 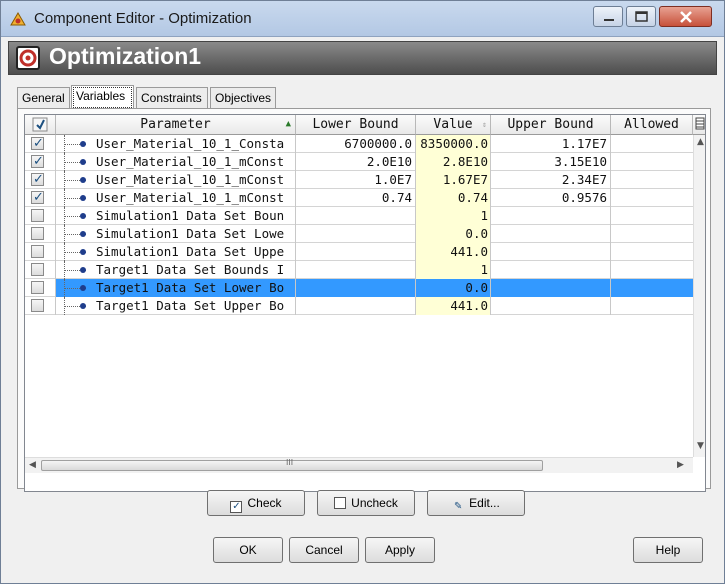 What do you see at coordinates (248, 550) in the screenshot?
I see `ok-button: OK` at bounding box center [248, 550].